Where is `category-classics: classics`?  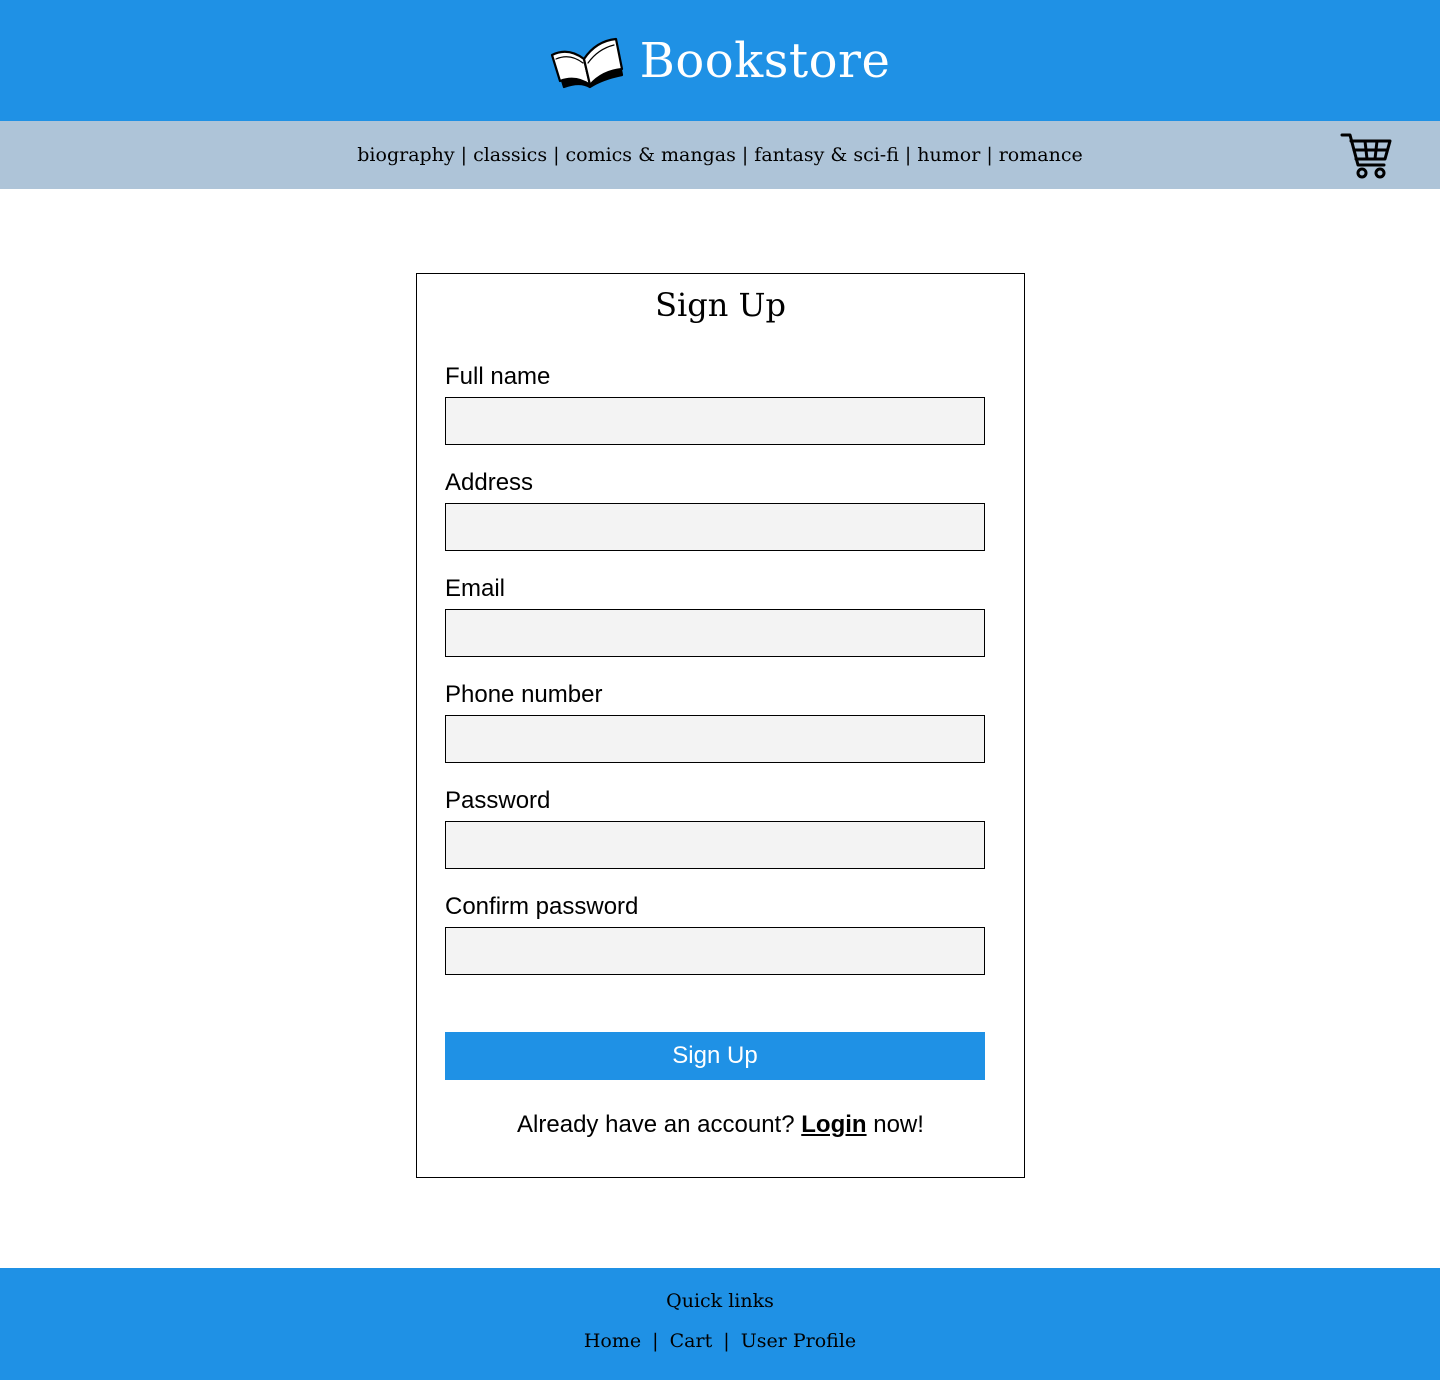 category-classics: classics is located at coordinates (510, 155).